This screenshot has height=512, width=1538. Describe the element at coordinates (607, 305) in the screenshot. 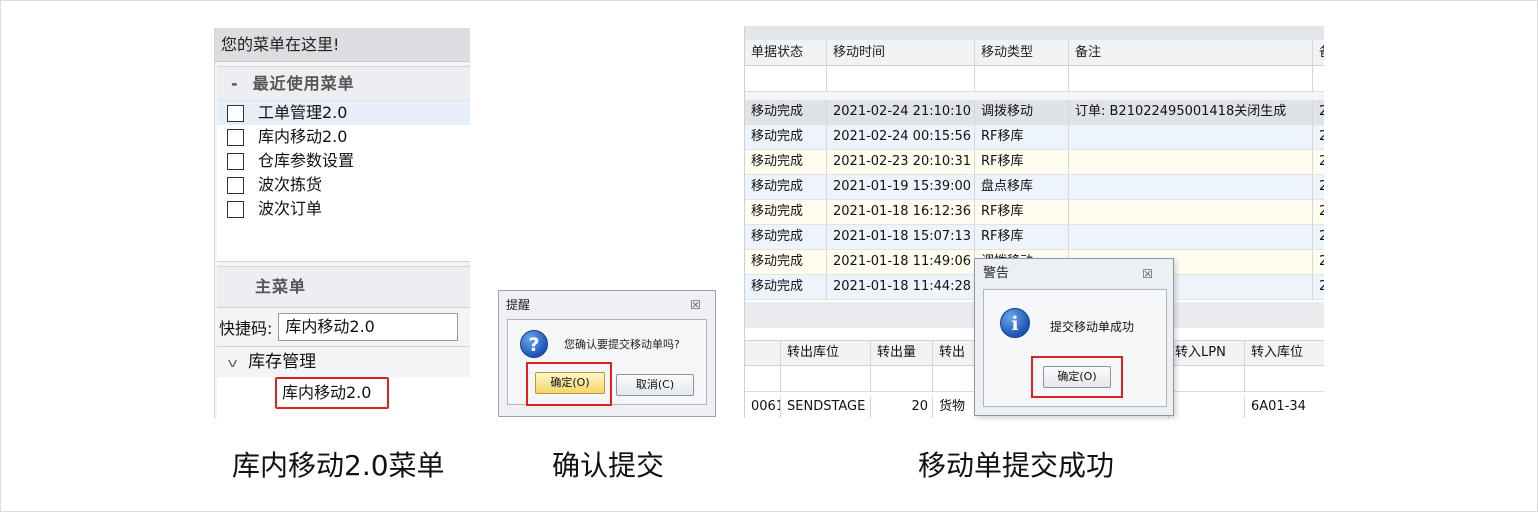

I see `dialog-title: 提醒 ☒` at that location.